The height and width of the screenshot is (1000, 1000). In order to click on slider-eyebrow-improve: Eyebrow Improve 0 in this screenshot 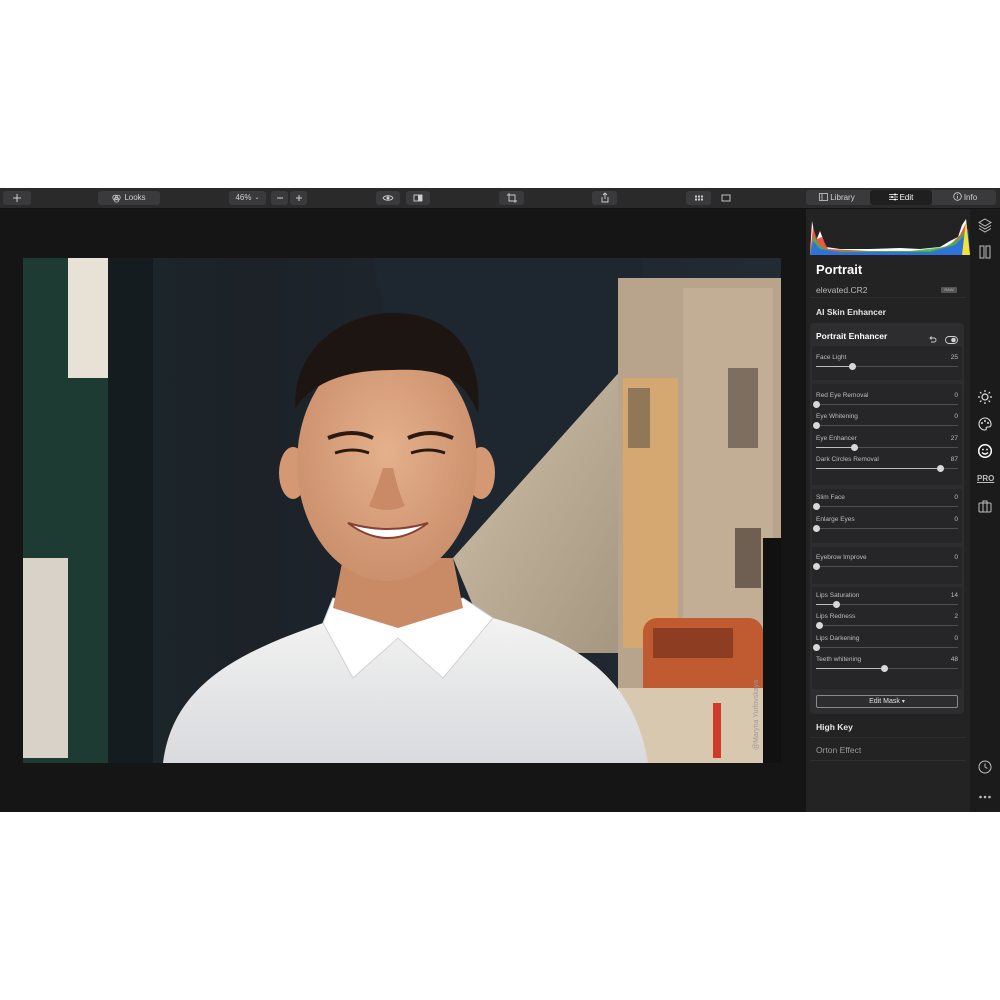, I will do `click(885, 564)`.